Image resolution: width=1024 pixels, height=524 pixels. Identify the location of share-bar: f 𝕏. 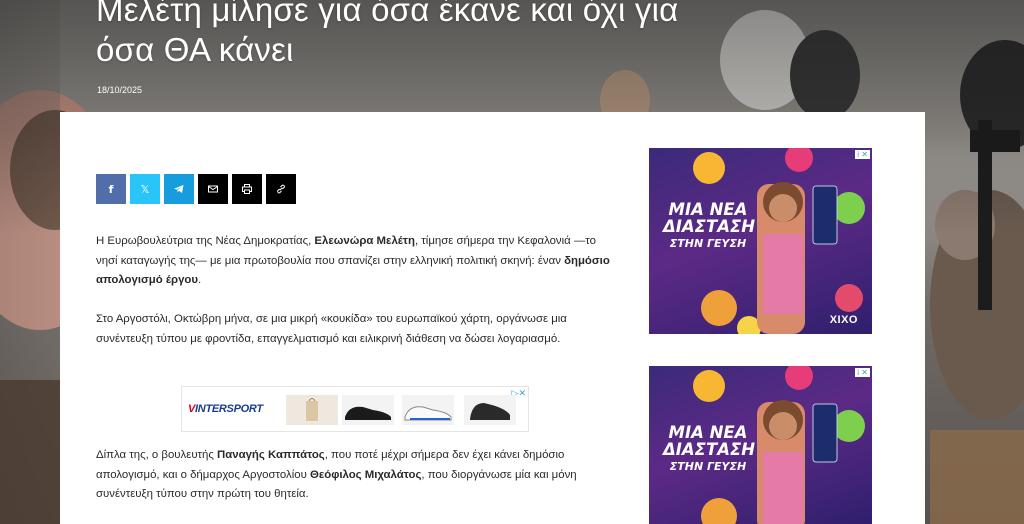
(196, 189).